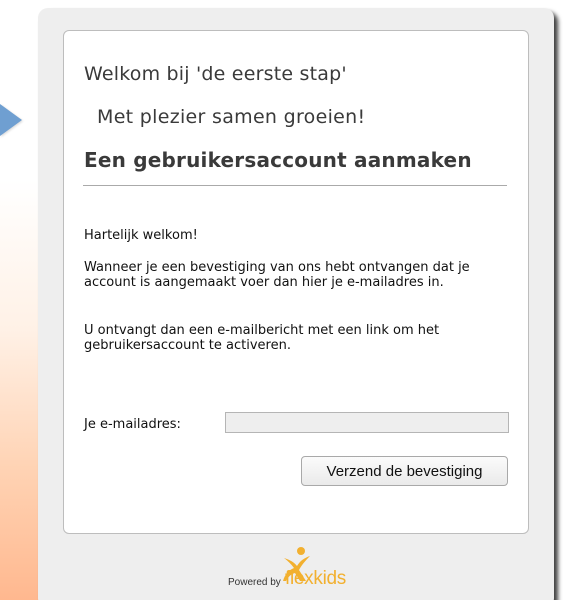  I want to click on slogan: Met plezier samen groeien!, so click(231, 117).